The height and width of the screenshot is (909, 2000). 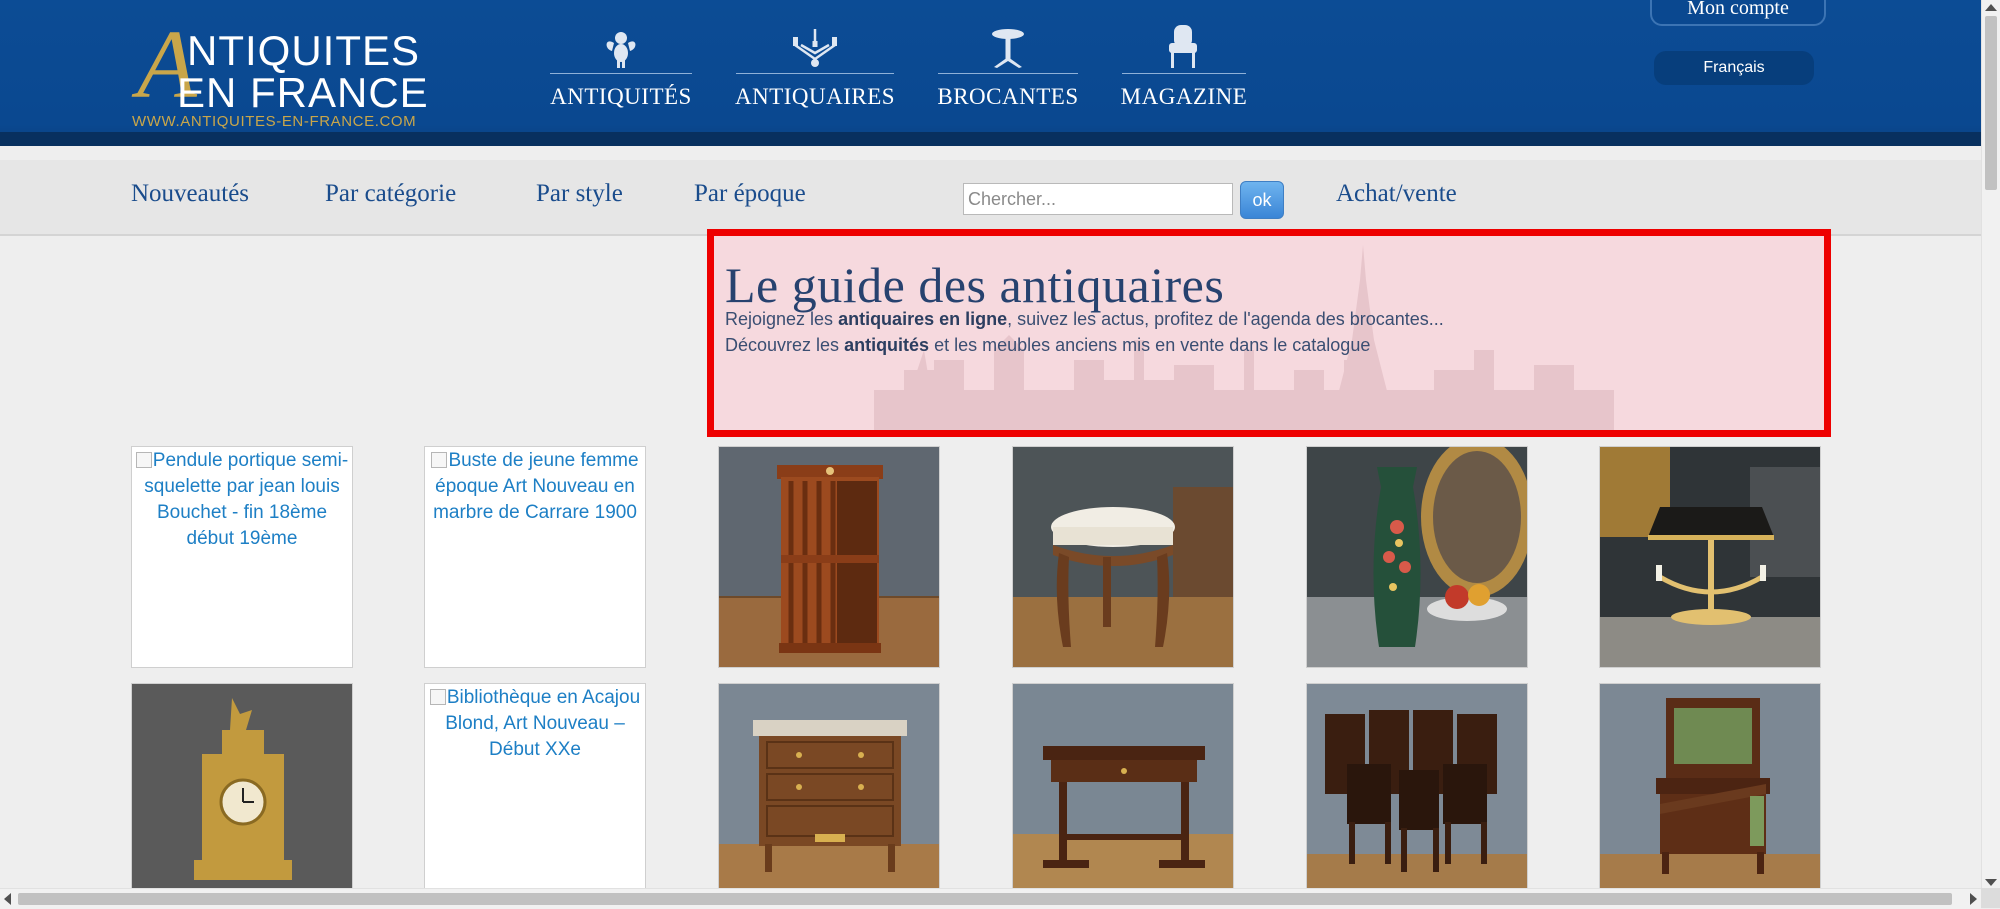 I want to click on subnav-par-style: Par style, so click(x=579, y=194).